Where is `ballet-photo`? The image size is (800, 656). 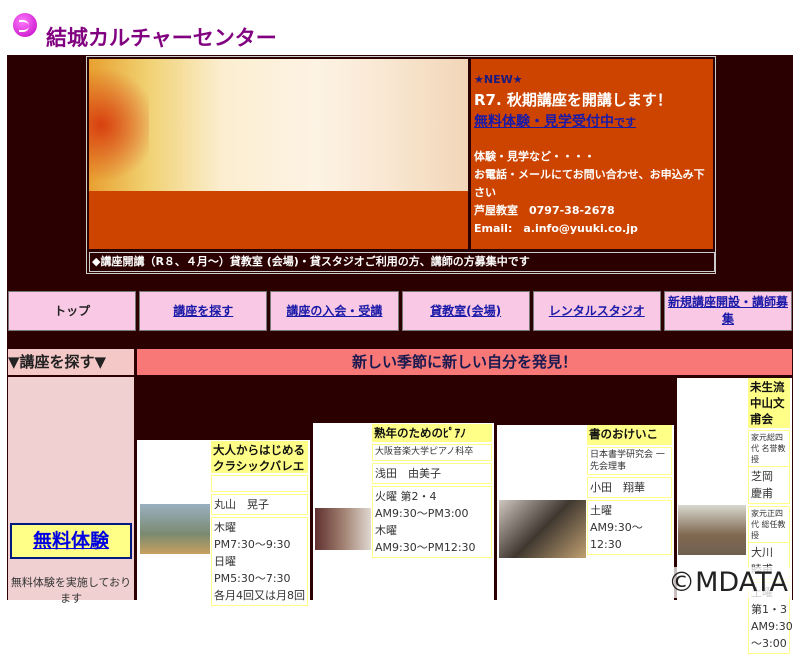 ballet-photo is located at coordinates (175, 529).